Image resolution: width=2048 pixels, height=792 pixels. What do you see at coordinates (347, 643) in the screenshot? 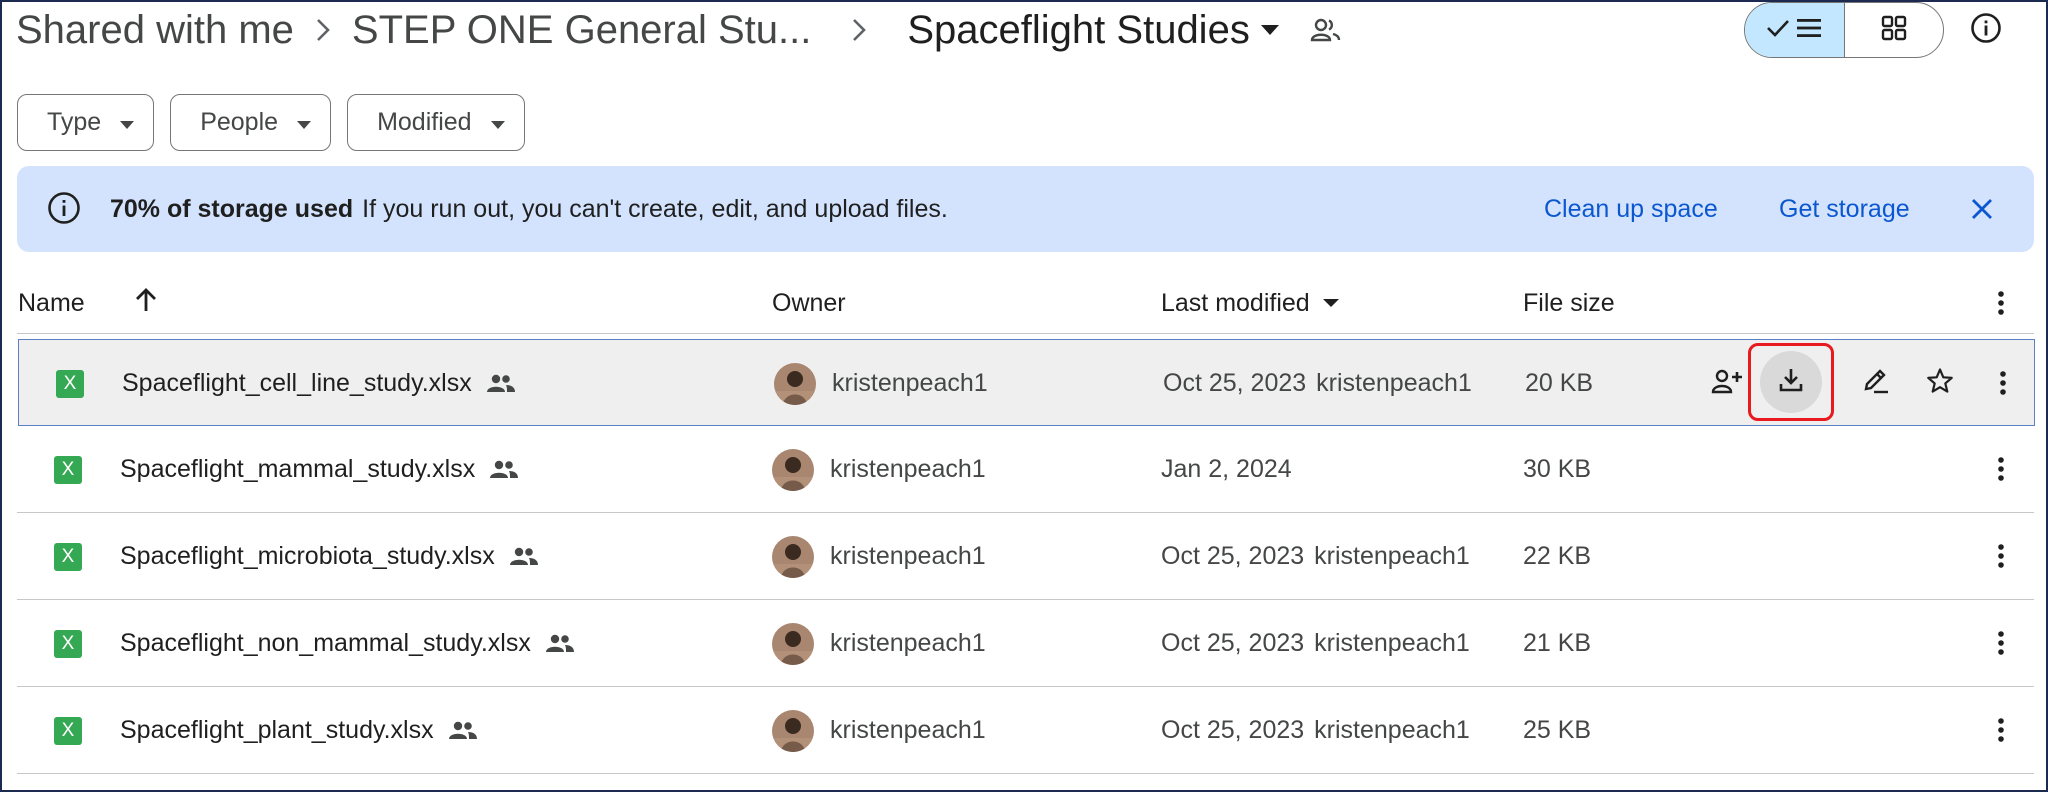
I see `file-name: Spaceflight_non_mammal_study.xlsx` at bounding box center [347, 643].